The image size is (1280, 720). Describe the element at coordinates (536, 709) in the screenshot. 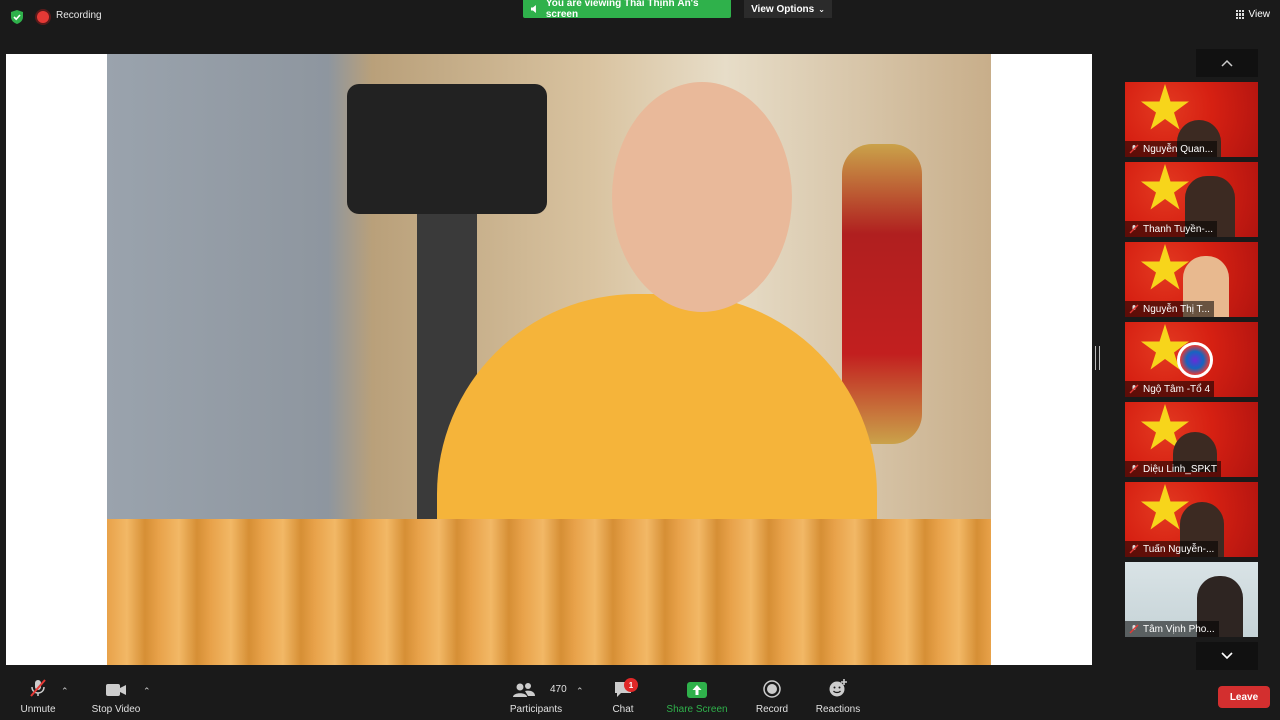

I see `participants-label: Participants` at that location.